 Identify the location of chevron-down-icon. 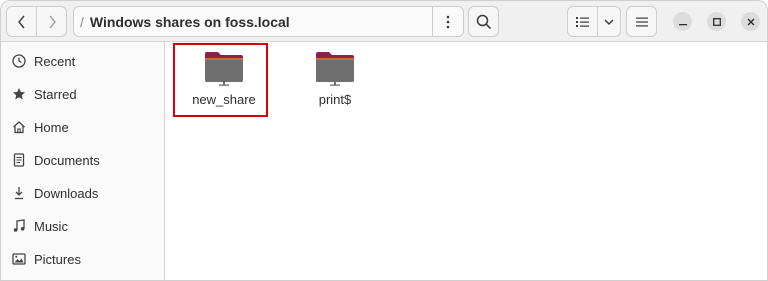
(609, 22).